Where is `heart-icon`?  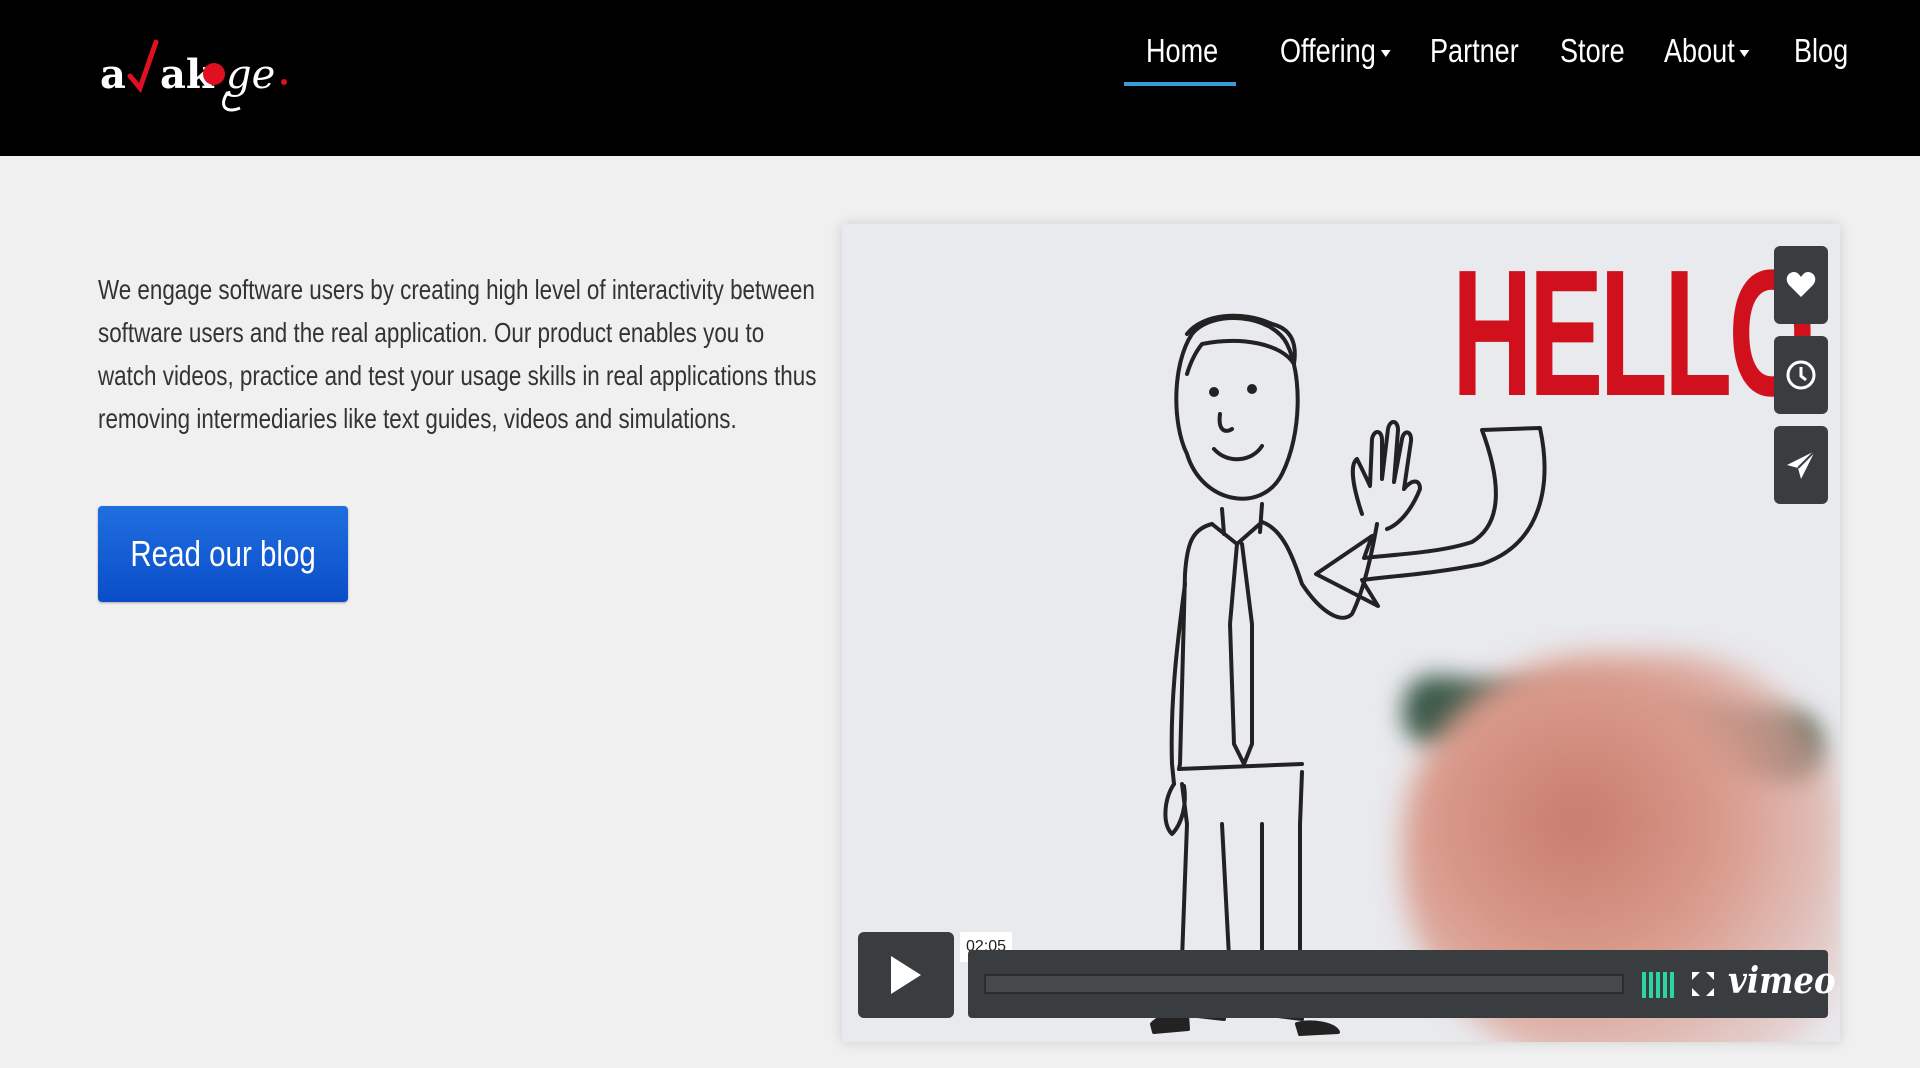
heart-icon is located at coordinates (1801, 284).